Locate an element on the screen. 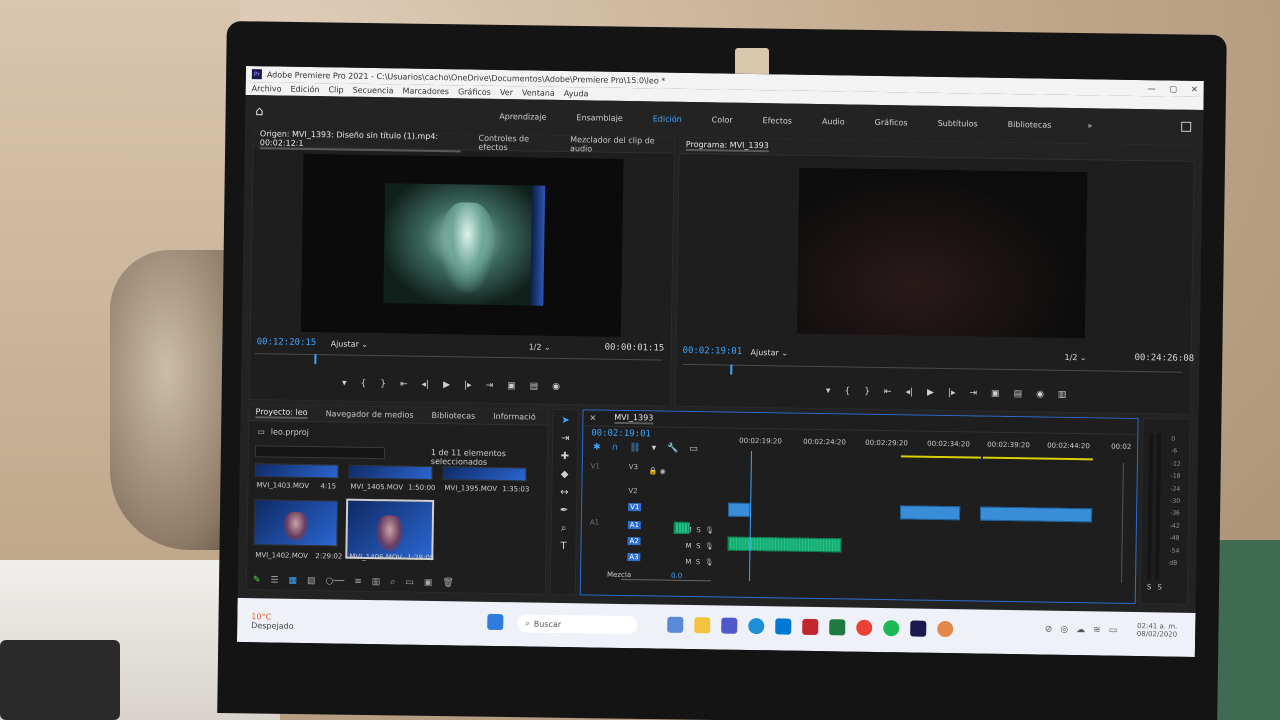  audio-keyframe-toggle is located at coordinates (681, 528).